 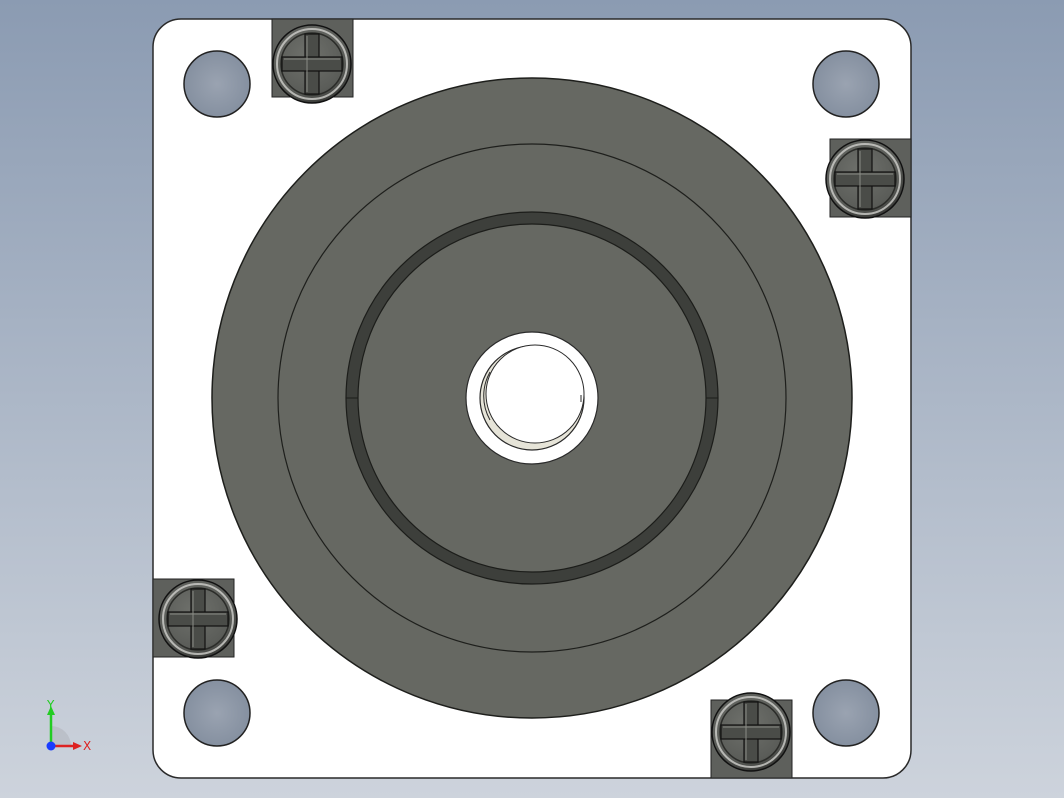 I want to click on screw-right, so click(x=865, y=179).